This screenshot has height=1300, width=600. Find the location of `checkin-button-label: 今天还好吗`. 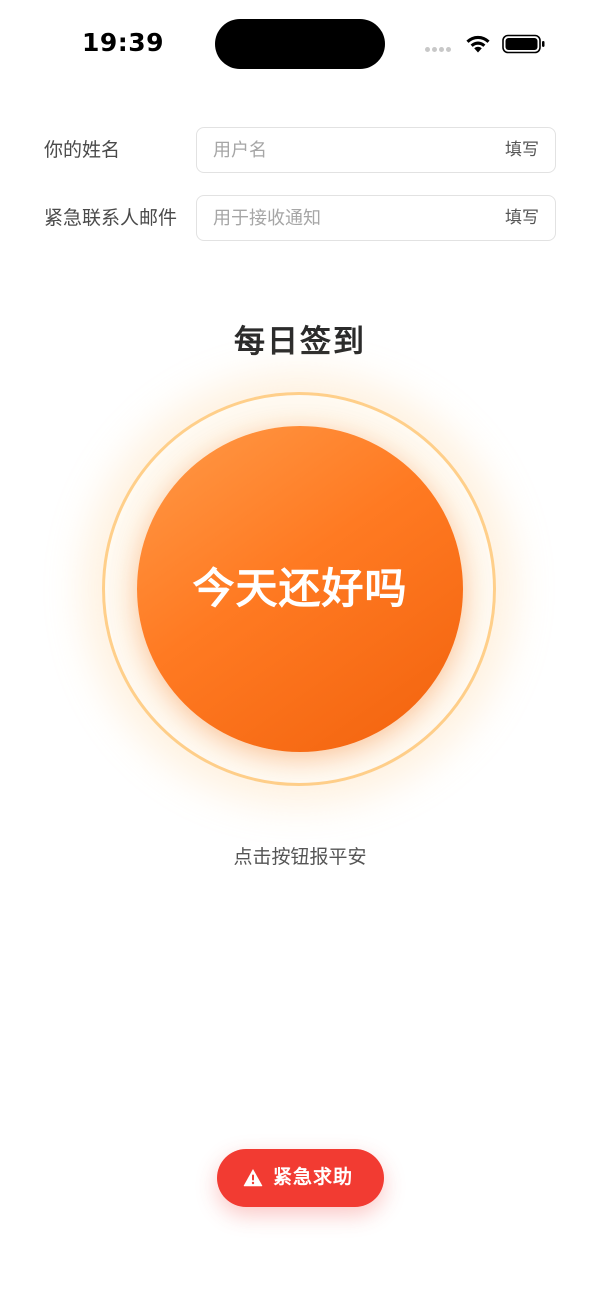

checkin-button-label: 今天还好吗 is located at coordinates (300, 588).